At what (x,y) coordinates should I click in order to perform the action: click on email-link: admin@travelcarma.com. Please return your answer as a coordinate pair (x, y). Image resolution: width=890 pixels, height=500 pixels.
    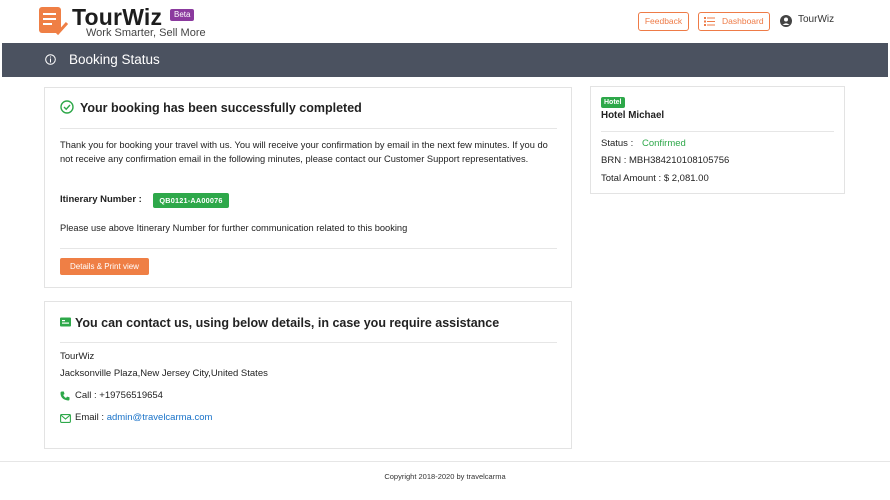
    Looking at the image, I should click on (160, 417).